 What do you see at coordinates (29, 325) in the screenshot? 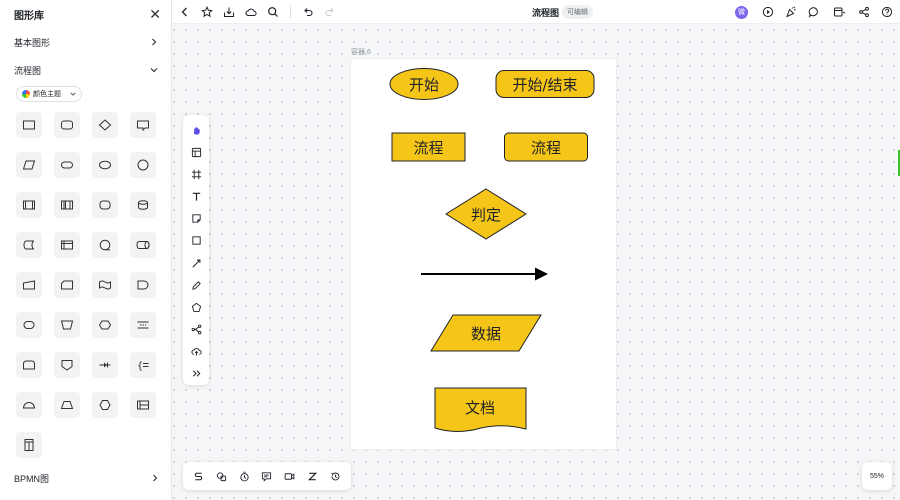
I see `shape-display` at bounding box center [29, 325].